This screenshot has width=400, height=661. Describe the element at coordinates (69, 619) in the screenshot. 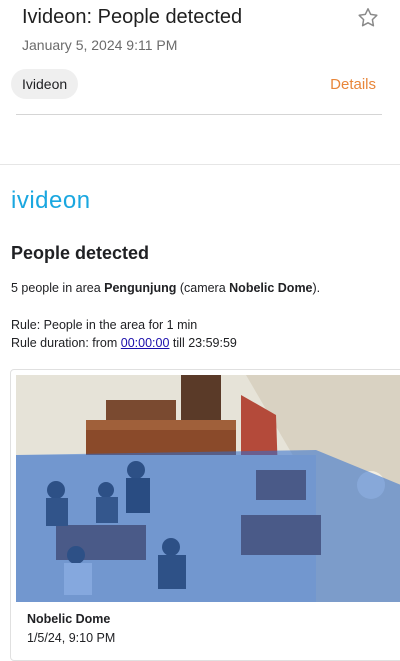

I see `snapshot-camera-name: Nobelic Dome` at that location.